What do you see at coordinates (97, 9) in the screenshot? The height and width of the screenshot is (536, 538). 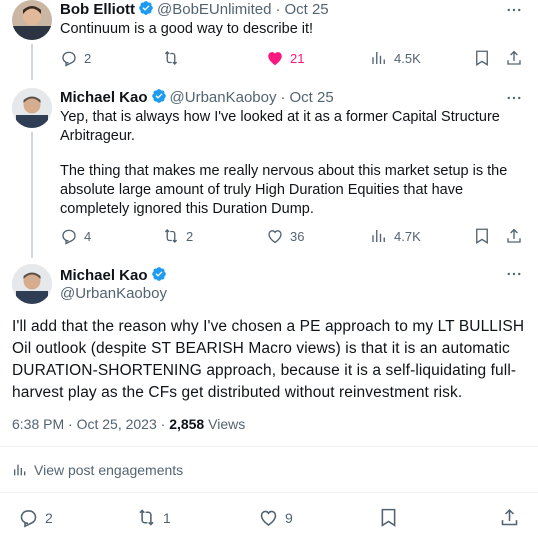 I see `author-name: Bob Elliott` at bounding box center [97, 9].